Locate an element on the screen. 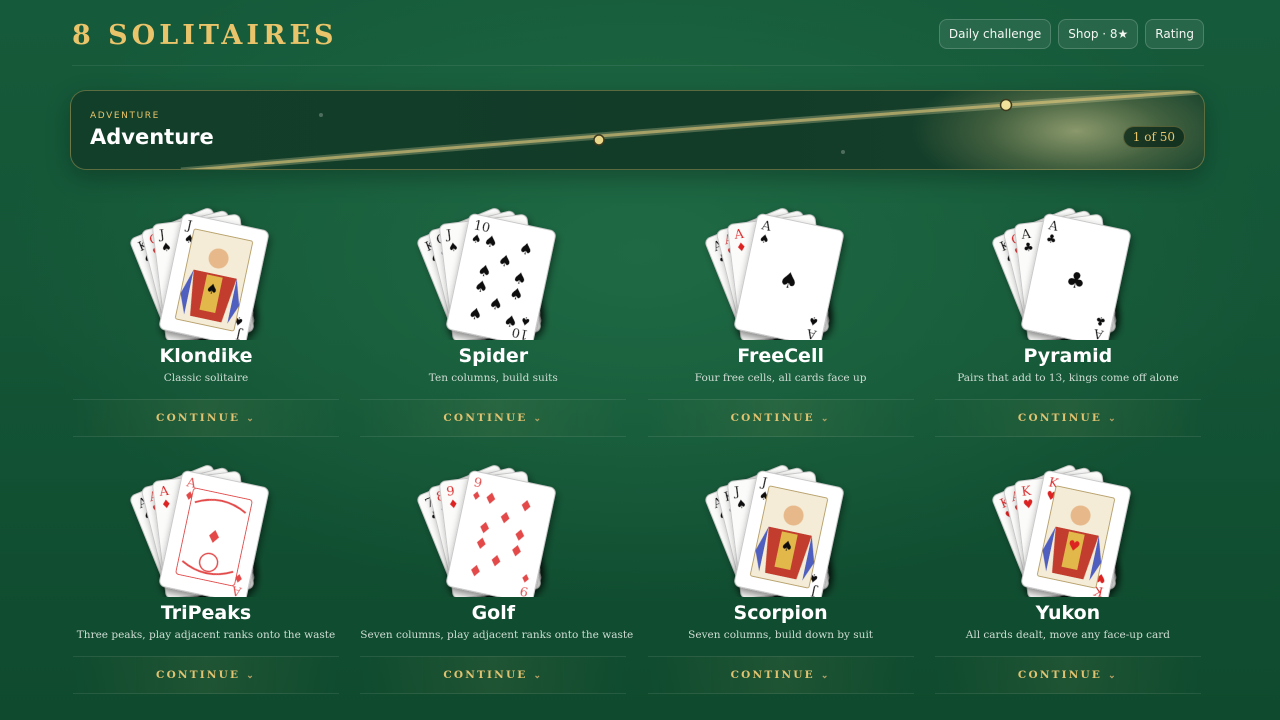  game-art-pyramid: K ♠ Q ♥ A ♣ A ♣ A ♣ ♣ is located at coordinates (1068, 273).